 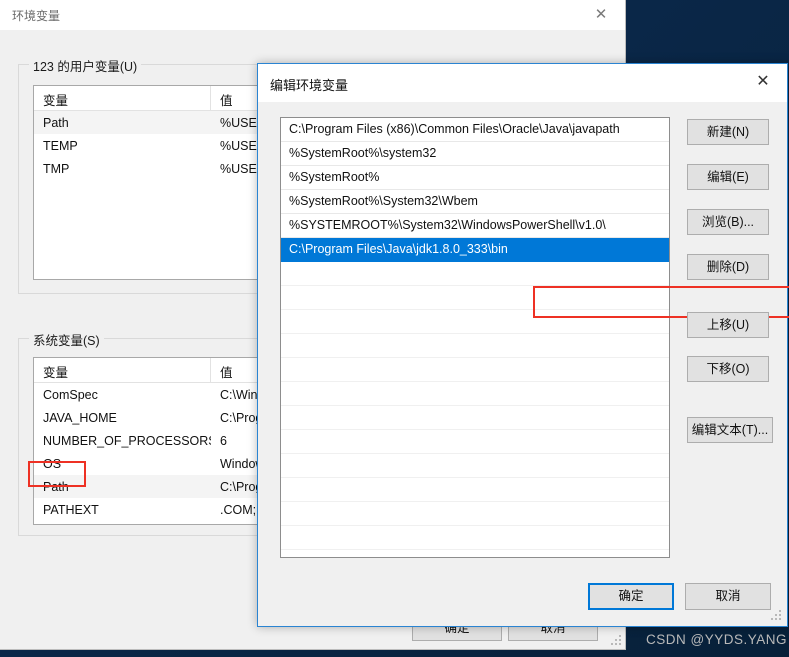 What do you see at coordinates (728, 132) in the screenshot?
I see `new-button: 新建(N)` at bounding box center [728, 132].